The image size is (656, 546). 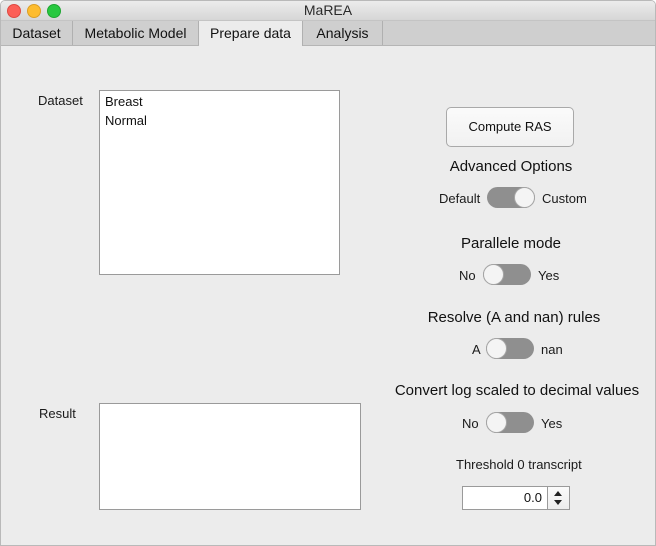 I want to click on tab-bar-filler, so click(x=519, y=33).